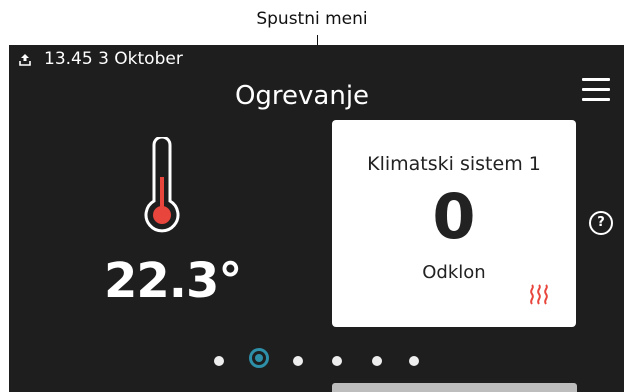 This screenshot has height=392, width=624. What do you see at coordinates (454, 272) in the screenshot?
I see `card-label: Odklon` at bounding box center [454, 272].